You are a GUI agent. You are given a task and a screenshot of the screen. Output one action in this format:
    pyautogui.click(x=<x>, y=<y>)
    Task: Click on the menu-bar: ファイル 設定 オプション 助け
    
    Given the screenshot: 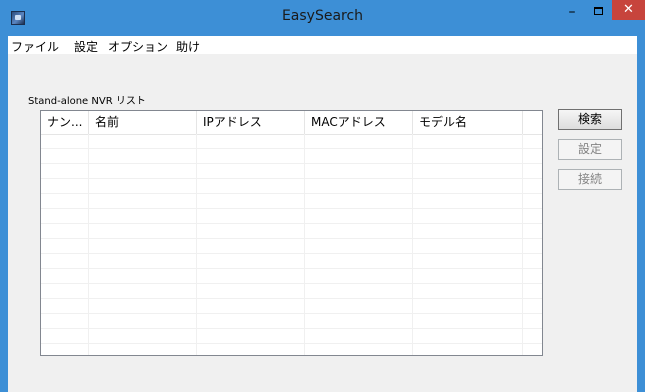 What is the action you would take?
    pyautogui.click(x=322, y=45)
    